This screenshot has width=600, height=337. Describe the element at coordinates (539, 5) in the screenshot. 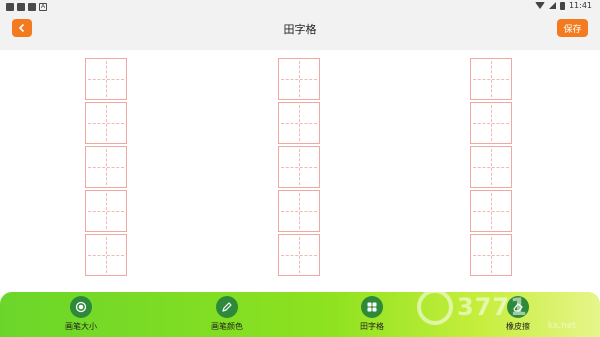

I see `wifi-icon` at that location.